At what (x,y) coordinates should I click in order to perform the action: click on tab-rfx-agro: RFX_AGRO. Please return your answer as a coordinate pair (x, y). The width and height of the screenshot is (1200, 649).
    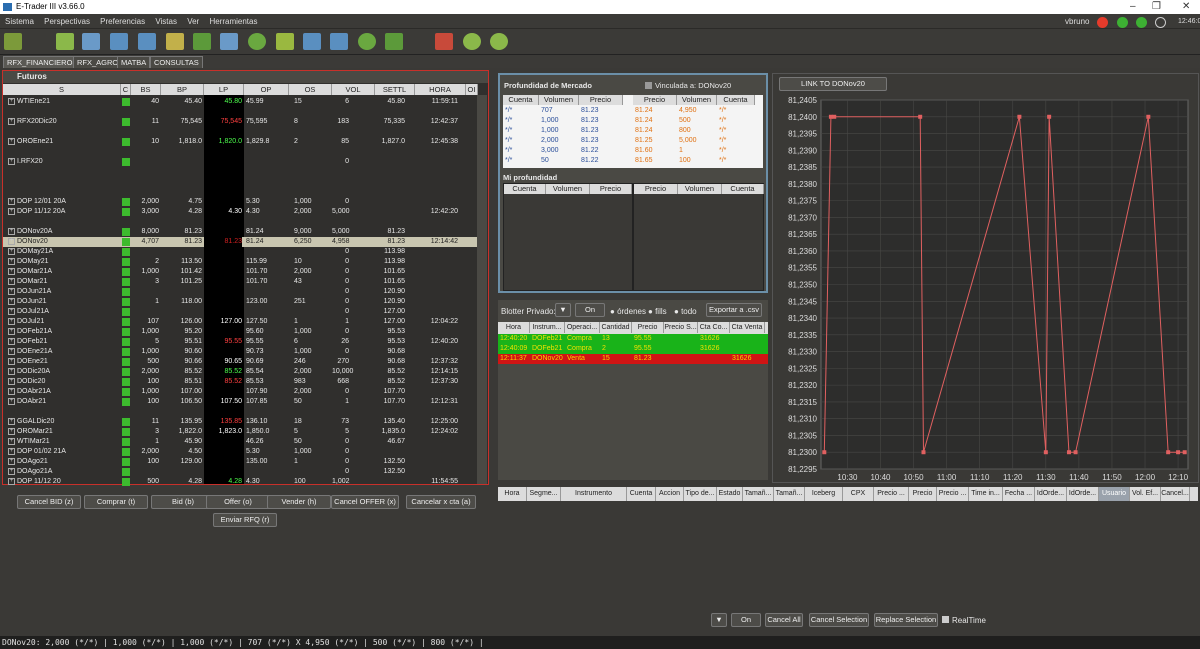
    Looking at the image, I should click on (98, 62).